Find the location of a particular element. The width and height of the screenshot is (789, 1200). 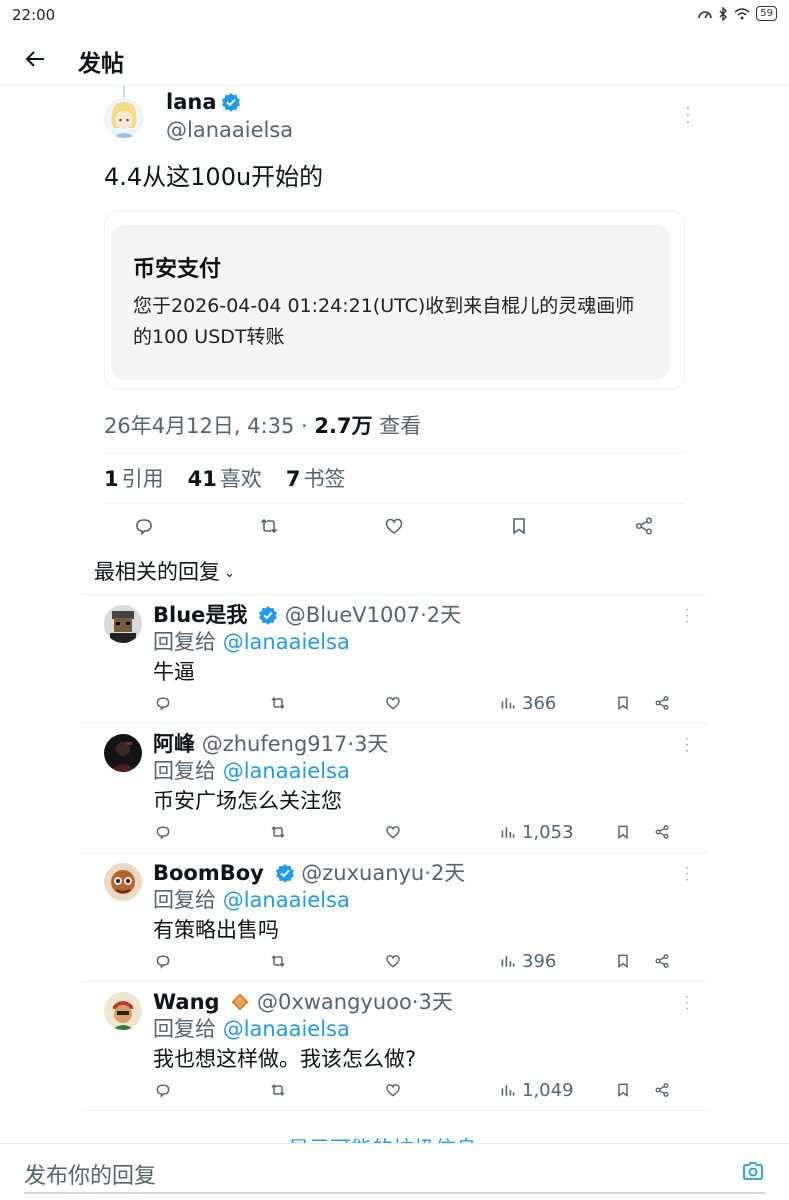

camera-icon is located at coordinates (753, 1171).